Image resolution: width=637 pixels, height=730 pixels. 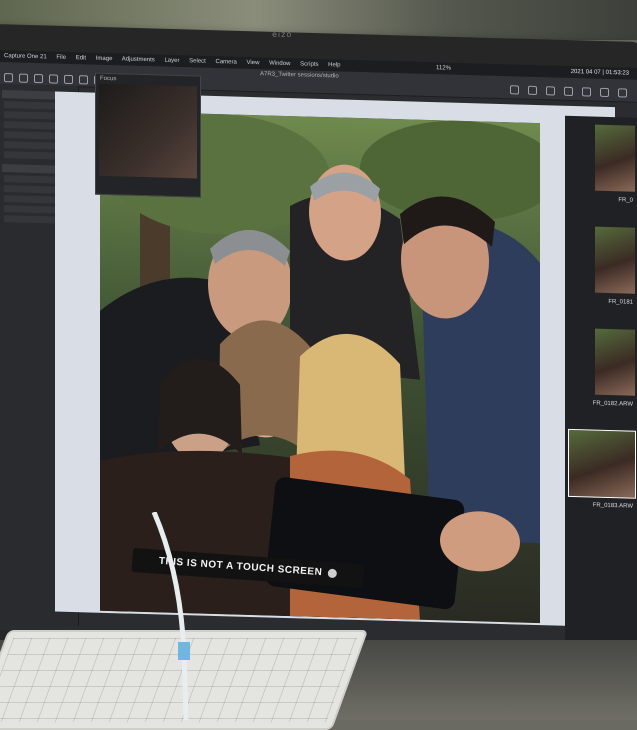 I want to click on tool-icons-right, so click(x=568, y=91).